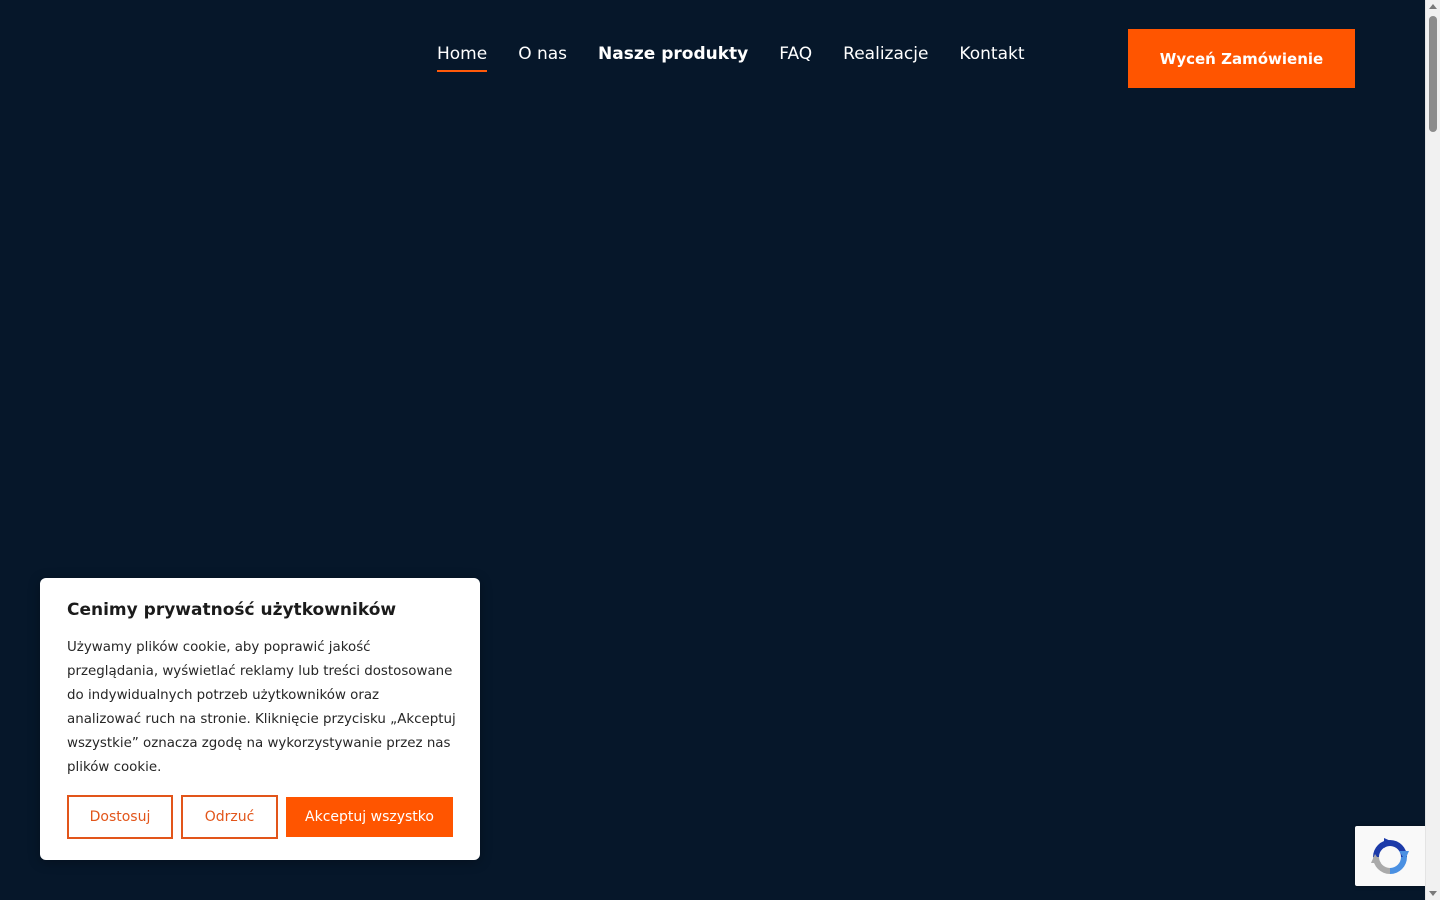 The image size is (1440, 900). What do you see at coordinates (795, 57) in the screenshot?
I see `nav-item-faq: FAQ` at bounding box center [795, 57].